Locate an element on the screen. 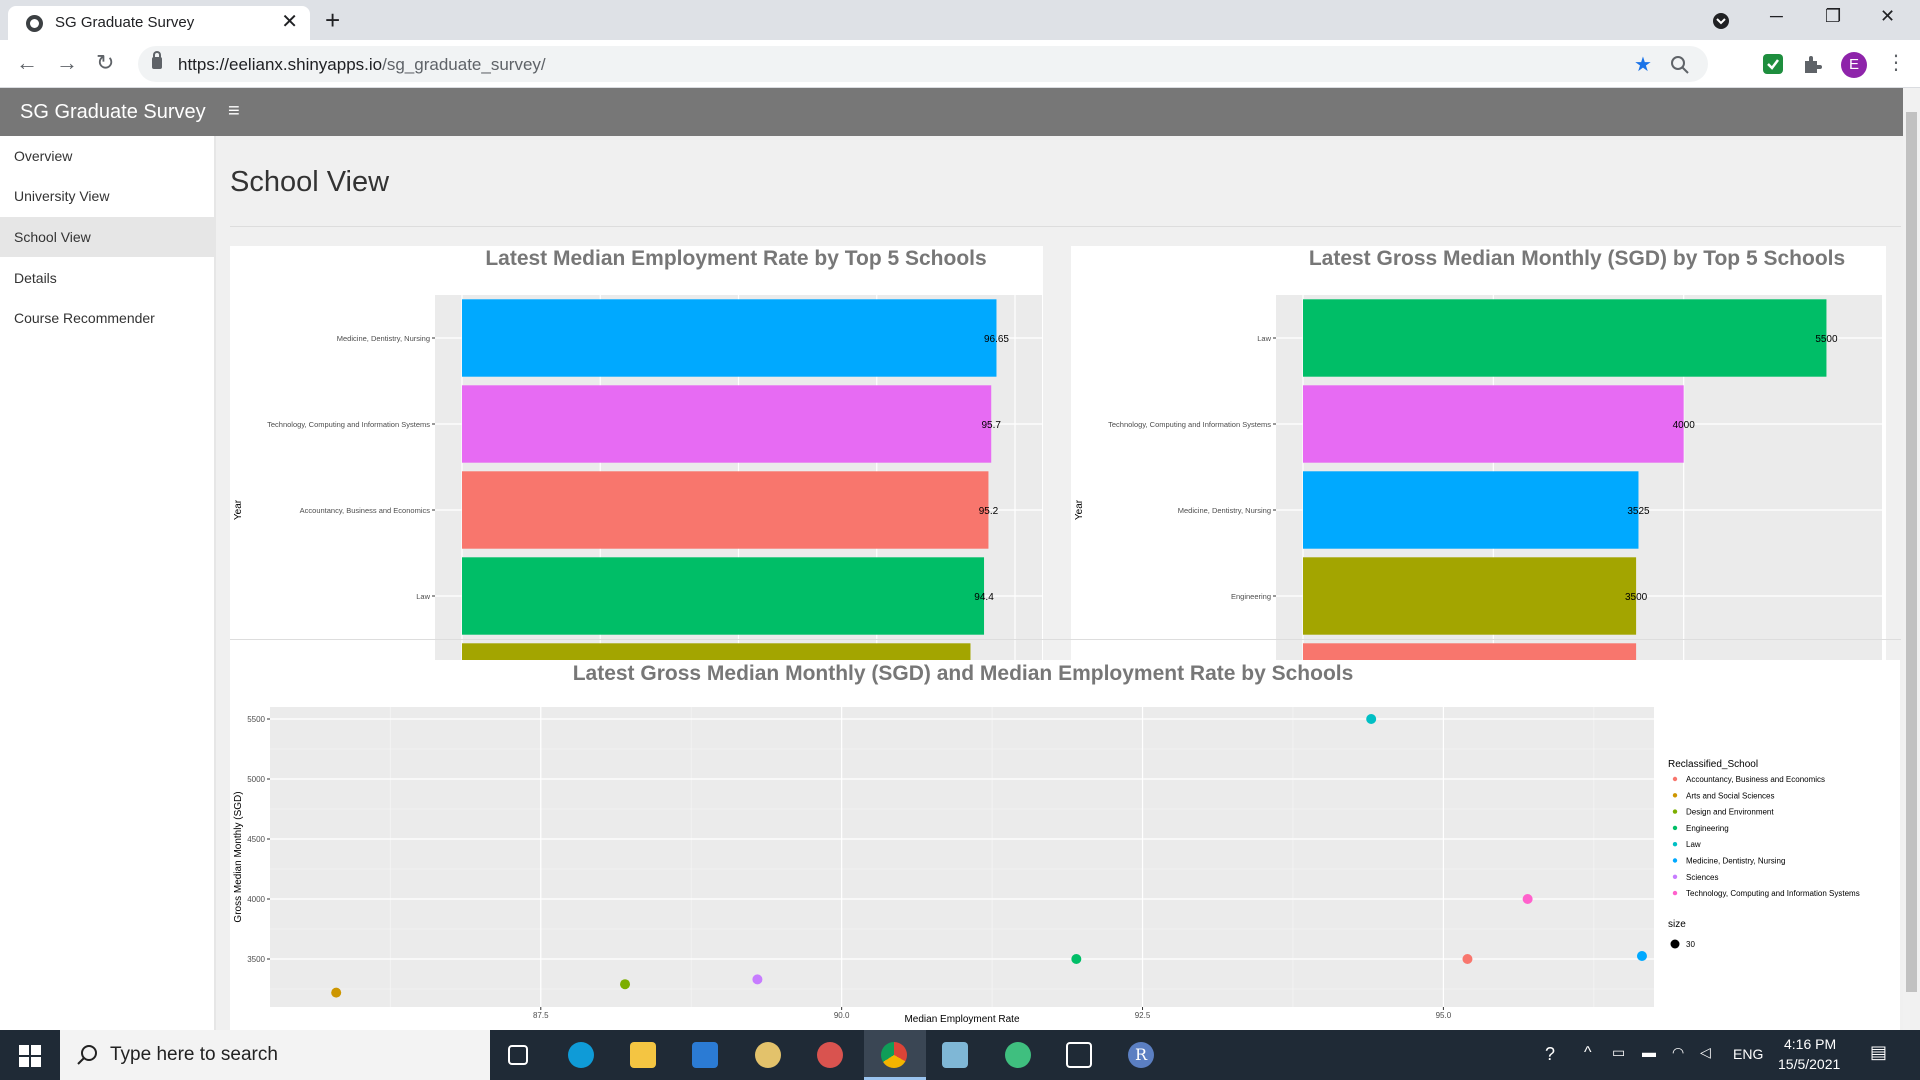 The height and width of the screenshot is (1080, 1920). paint-icon is located at coordinates (768, 1055).